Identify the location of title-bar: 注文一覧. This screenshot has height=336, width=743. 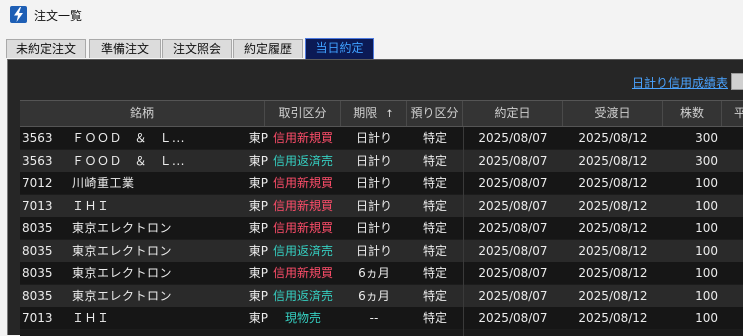
(371, 15).